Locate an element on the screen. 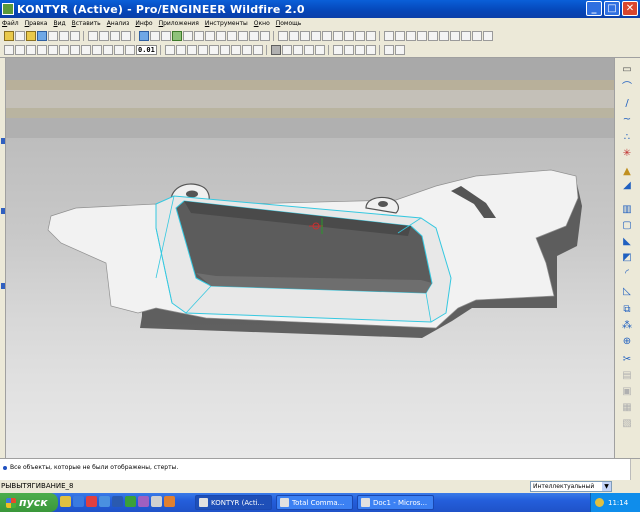  zoom-out-2-icon is located at coordinates (400, 36).